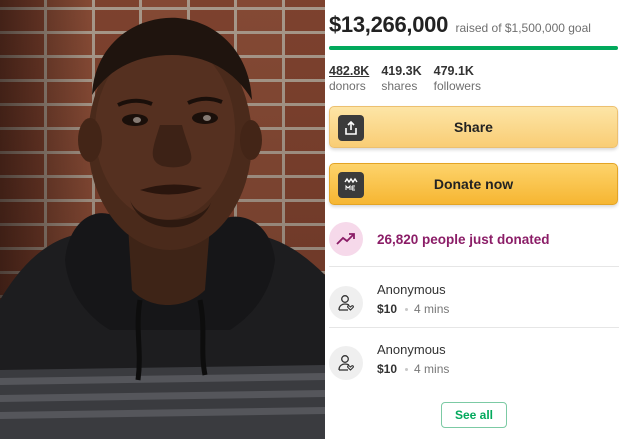 The height and width of the screenshot is (439, 619). I want to click on recent-donations-banner: 26,820 people just donated, so click(474, 239).